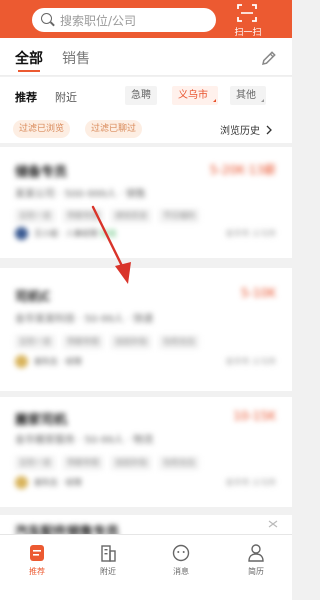 This screenshot has height=600, width=320. What do you see at coordinates (269, 58) in the screenshot?
I see `edit-icon` at bounding box center [269, 58].